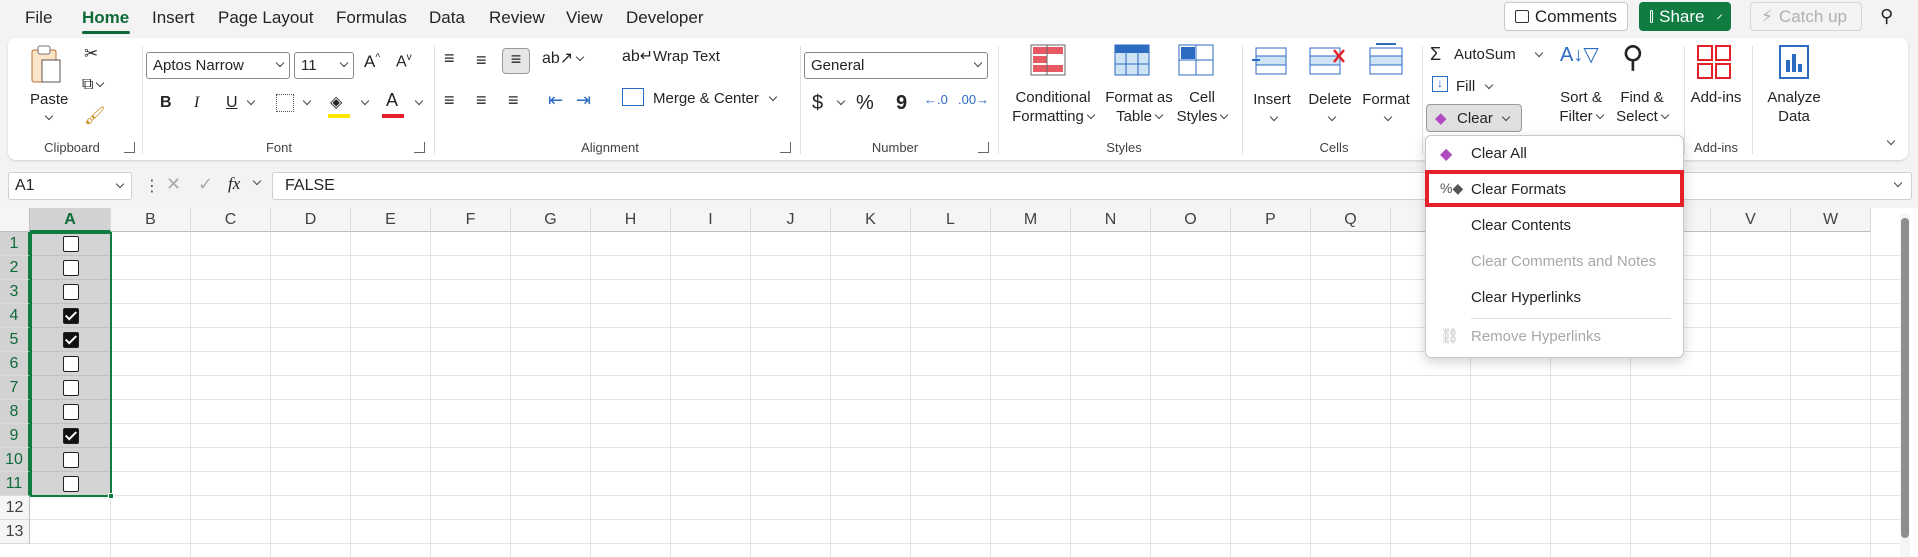  I want to click on add-ins-button: Add-ins, so click(1716, 97).